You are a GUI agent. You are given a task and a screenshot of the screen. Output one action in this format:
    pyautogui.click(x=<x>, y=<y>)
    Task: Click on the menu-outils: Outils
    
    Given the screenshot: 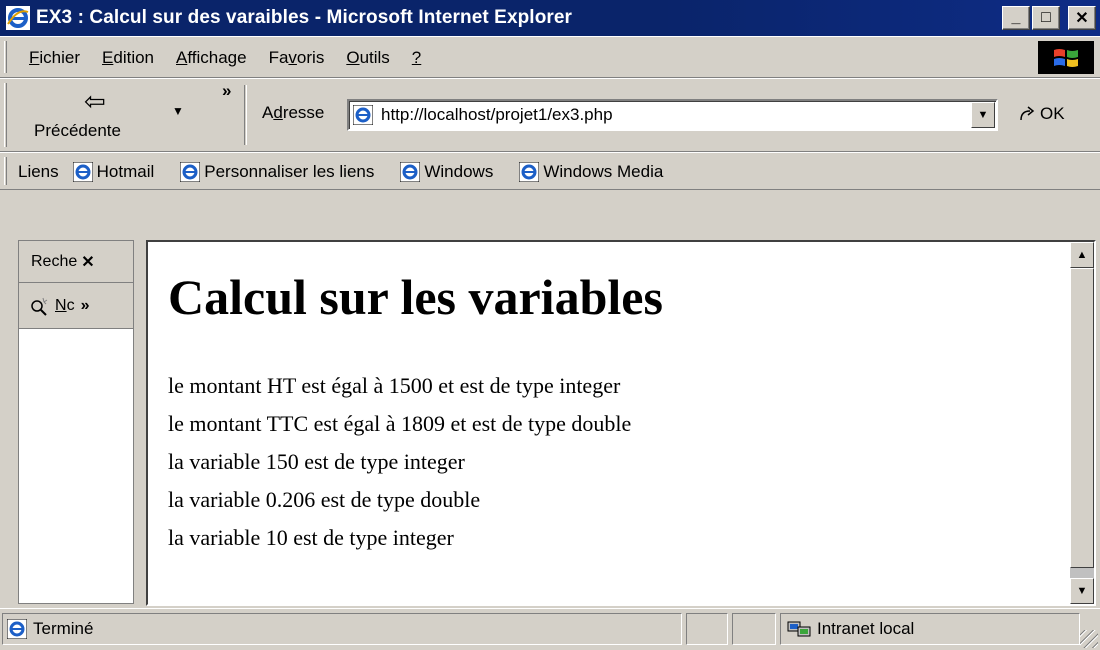 What is the action you would take?
    pyautogui.click(x=367, y=58)
    